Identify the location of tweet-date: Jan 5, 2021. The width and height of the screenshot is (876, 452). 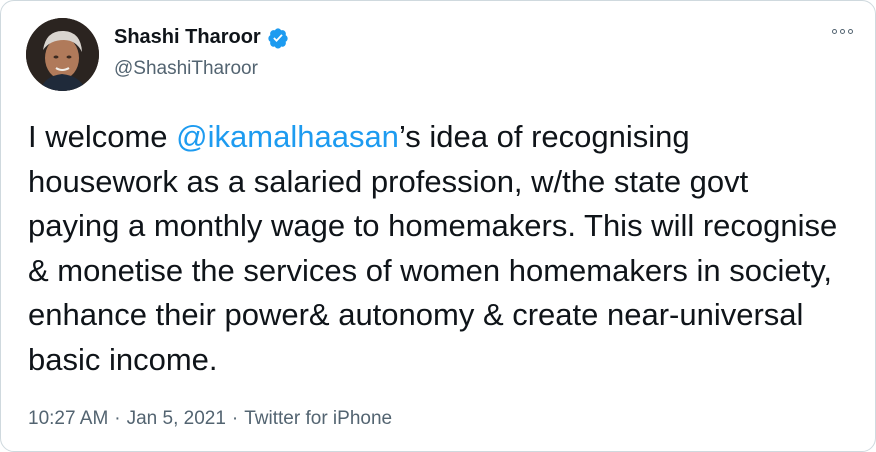
(176, 419).